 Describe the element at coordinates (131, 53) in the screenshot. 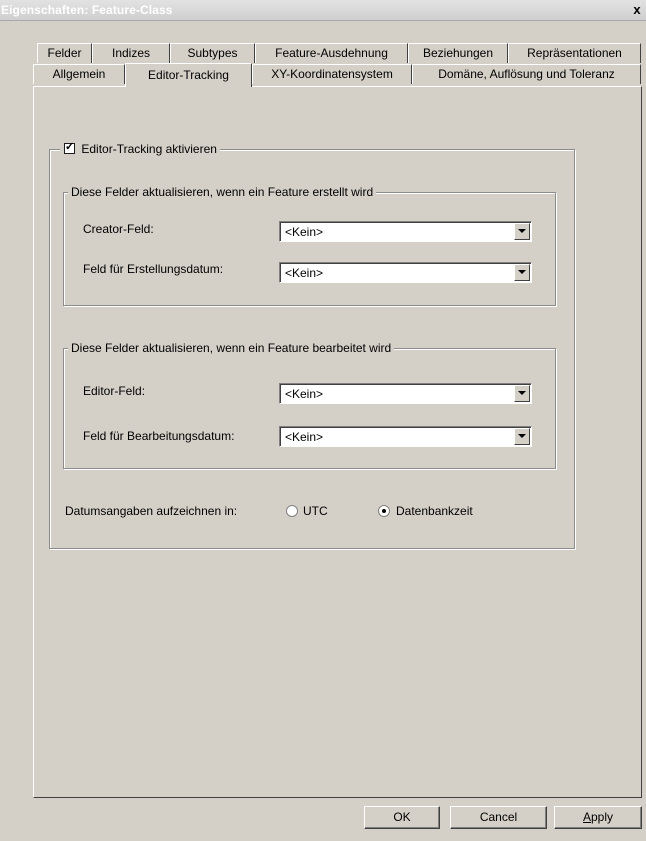

I see `tab-indizes: Indizes` at that location.